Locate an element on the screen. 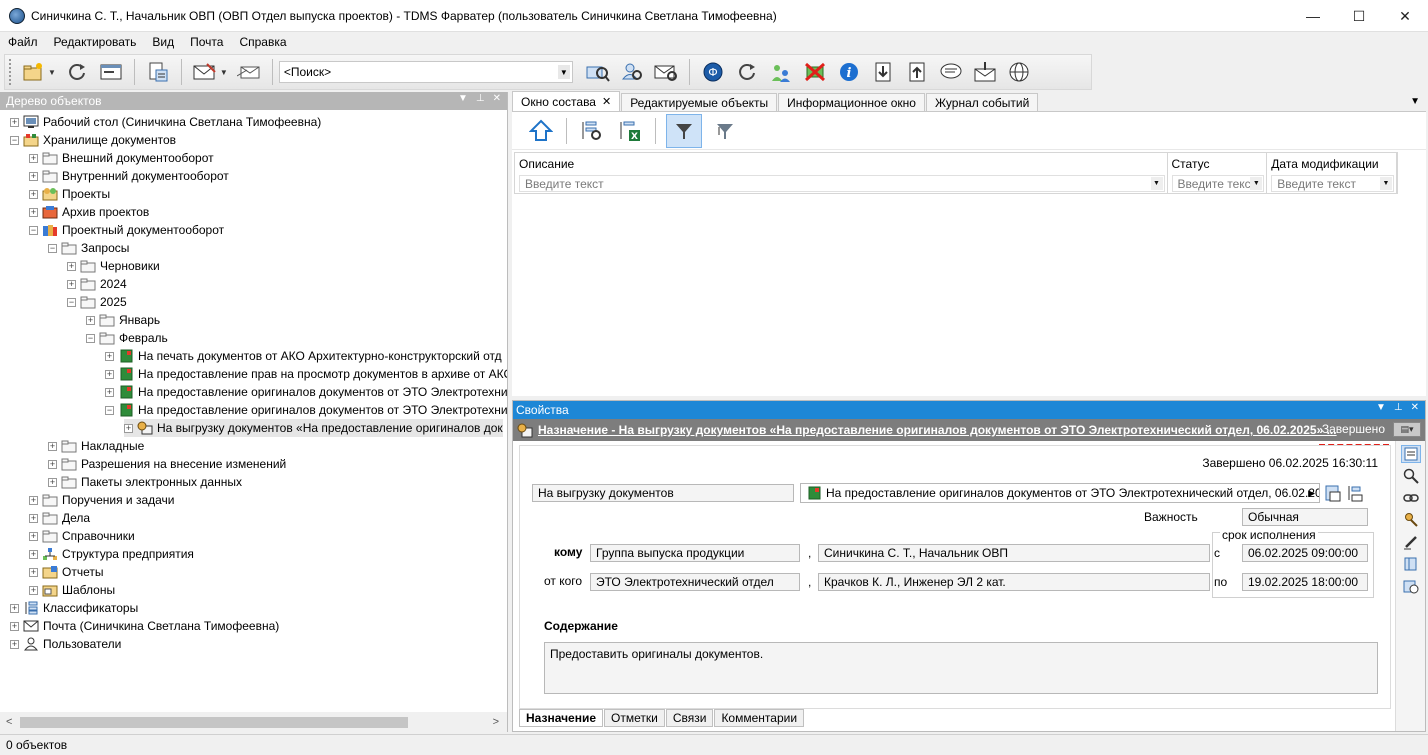 This screenshot has width=1428, height=755. tree-node: + Шаблоны is located at coordinates (72, 590).